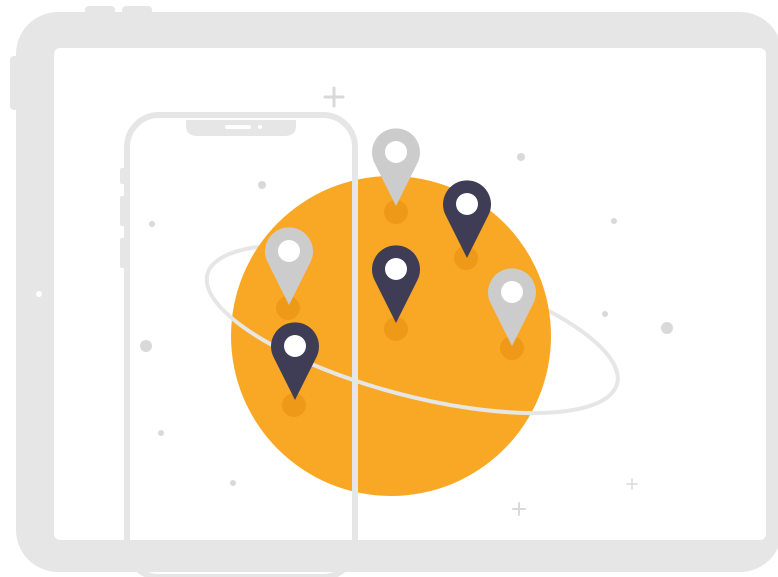 This screenshot has height=577, width=778. Describe the element at coordinates (238, 127) in the screenshot. I see `phone-speaker` at that location.